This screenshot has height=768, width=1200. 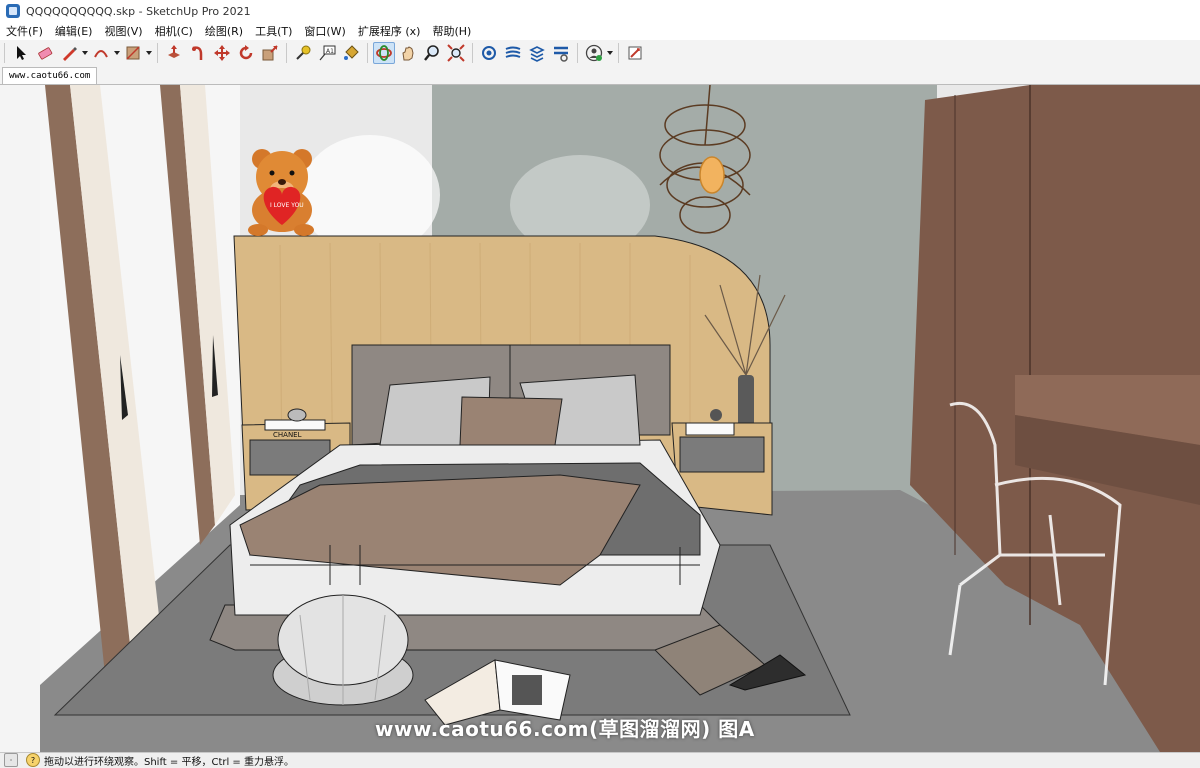 I want to click on eraser-tool-button, so click(x=45, y=53).